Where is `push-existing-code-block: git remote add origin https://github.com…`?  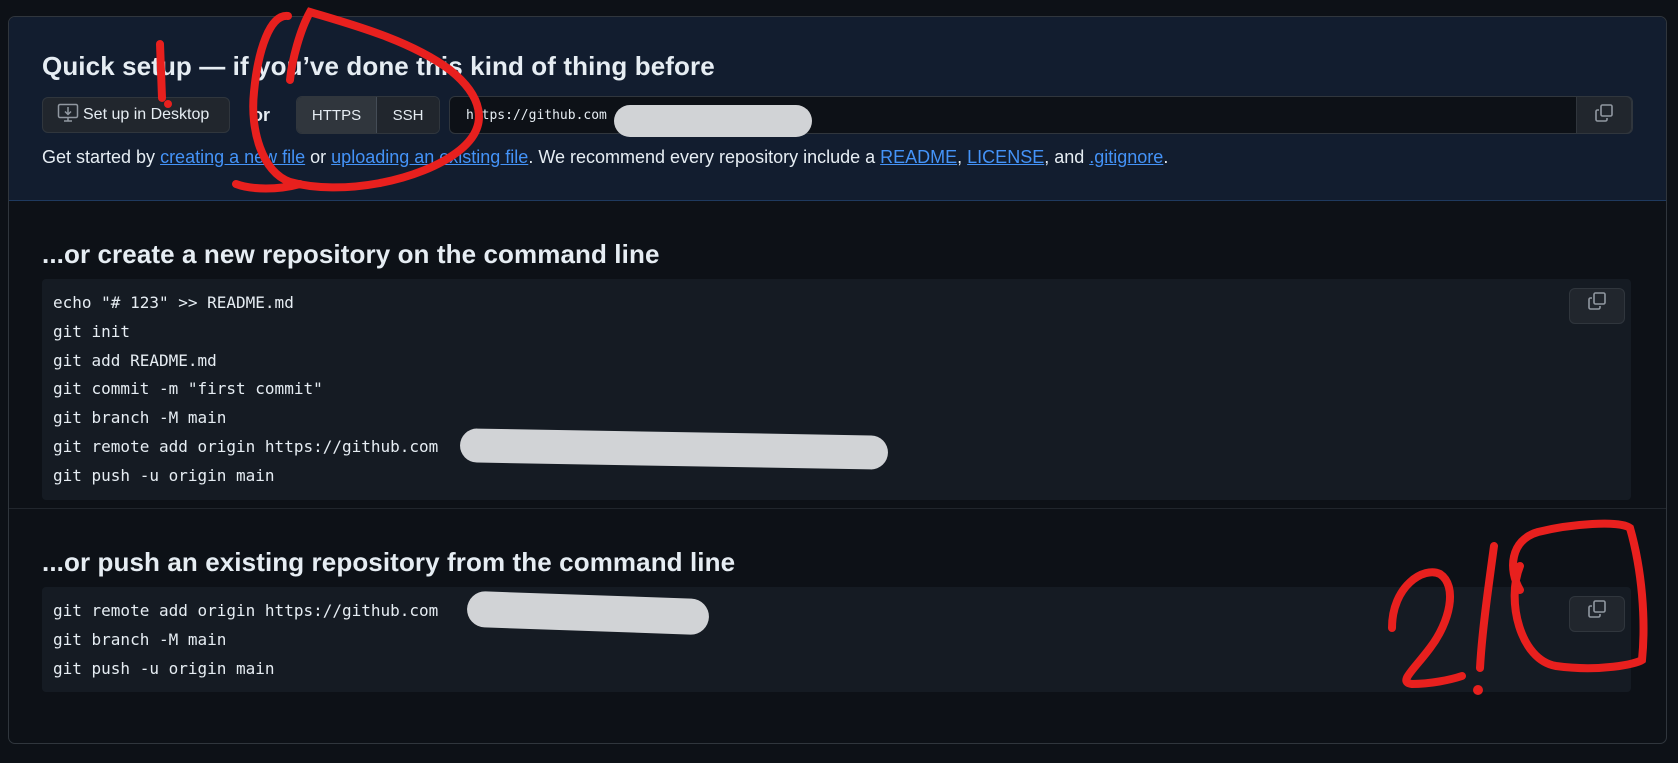
push-existing-code-block: git remote add origin https://github.com… is located at coordinates (836, 640).